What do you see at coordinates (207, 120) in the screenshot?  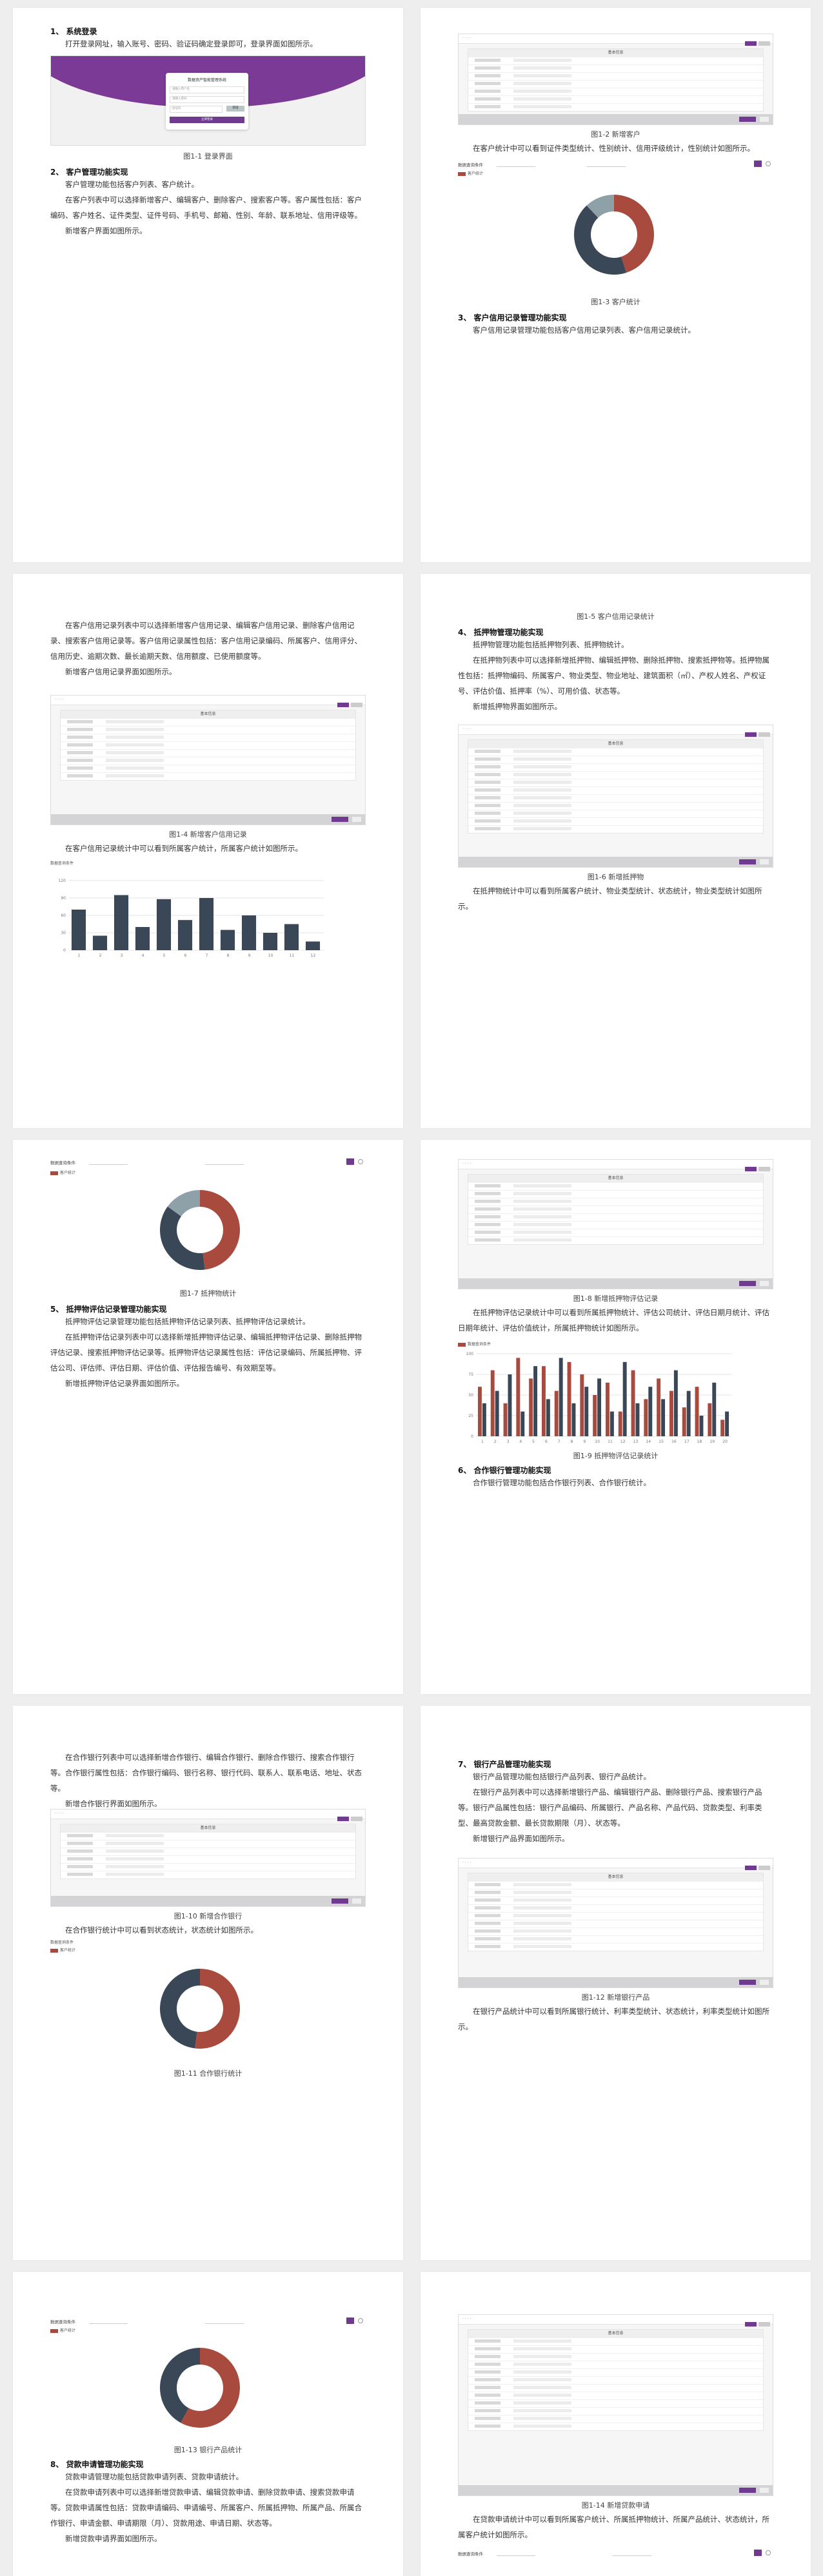 I see `login-button: 立即登录` at bounding box center [207, 120].